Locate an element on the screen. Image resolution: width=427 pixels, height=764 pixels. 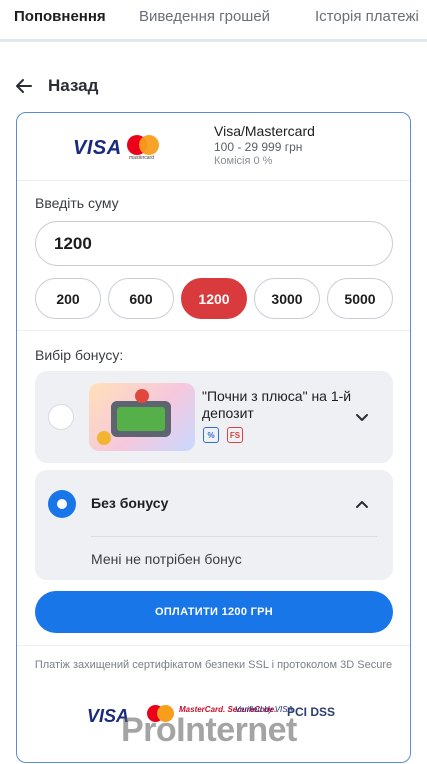
preset-1200-button: 1200 is located at coordinates (214, 298).